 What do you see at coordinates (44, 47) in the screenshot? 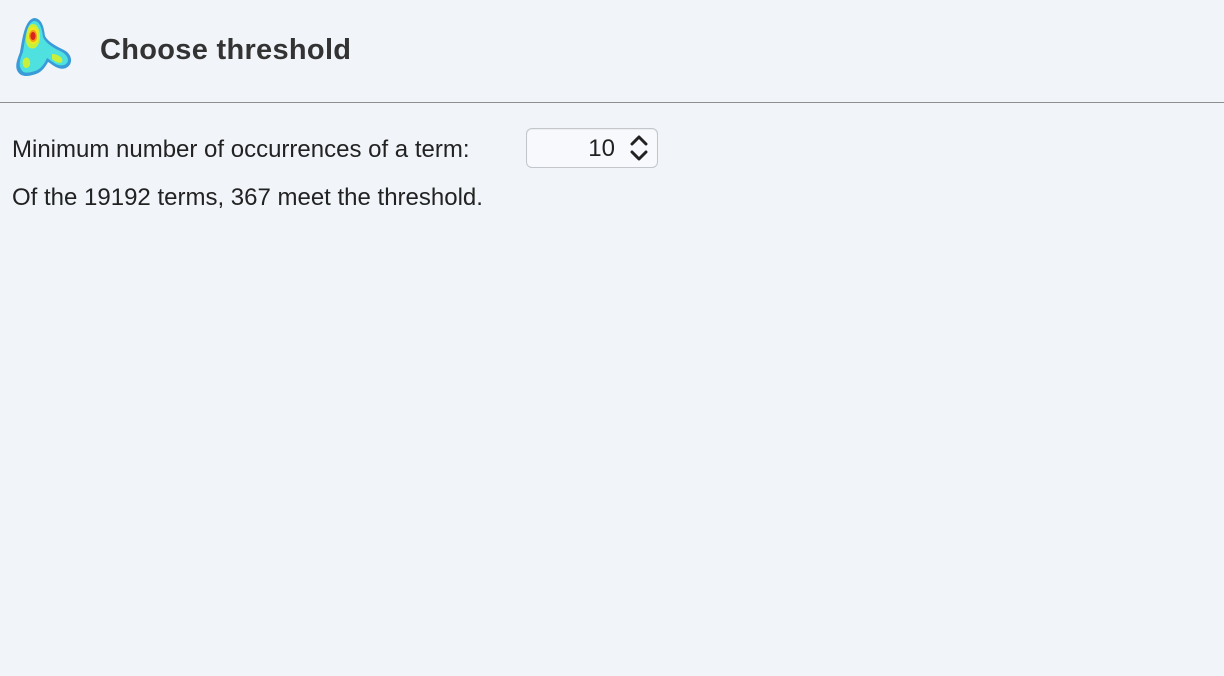
I see `heatmap-logo-icon` at bounding box center [44, 47].